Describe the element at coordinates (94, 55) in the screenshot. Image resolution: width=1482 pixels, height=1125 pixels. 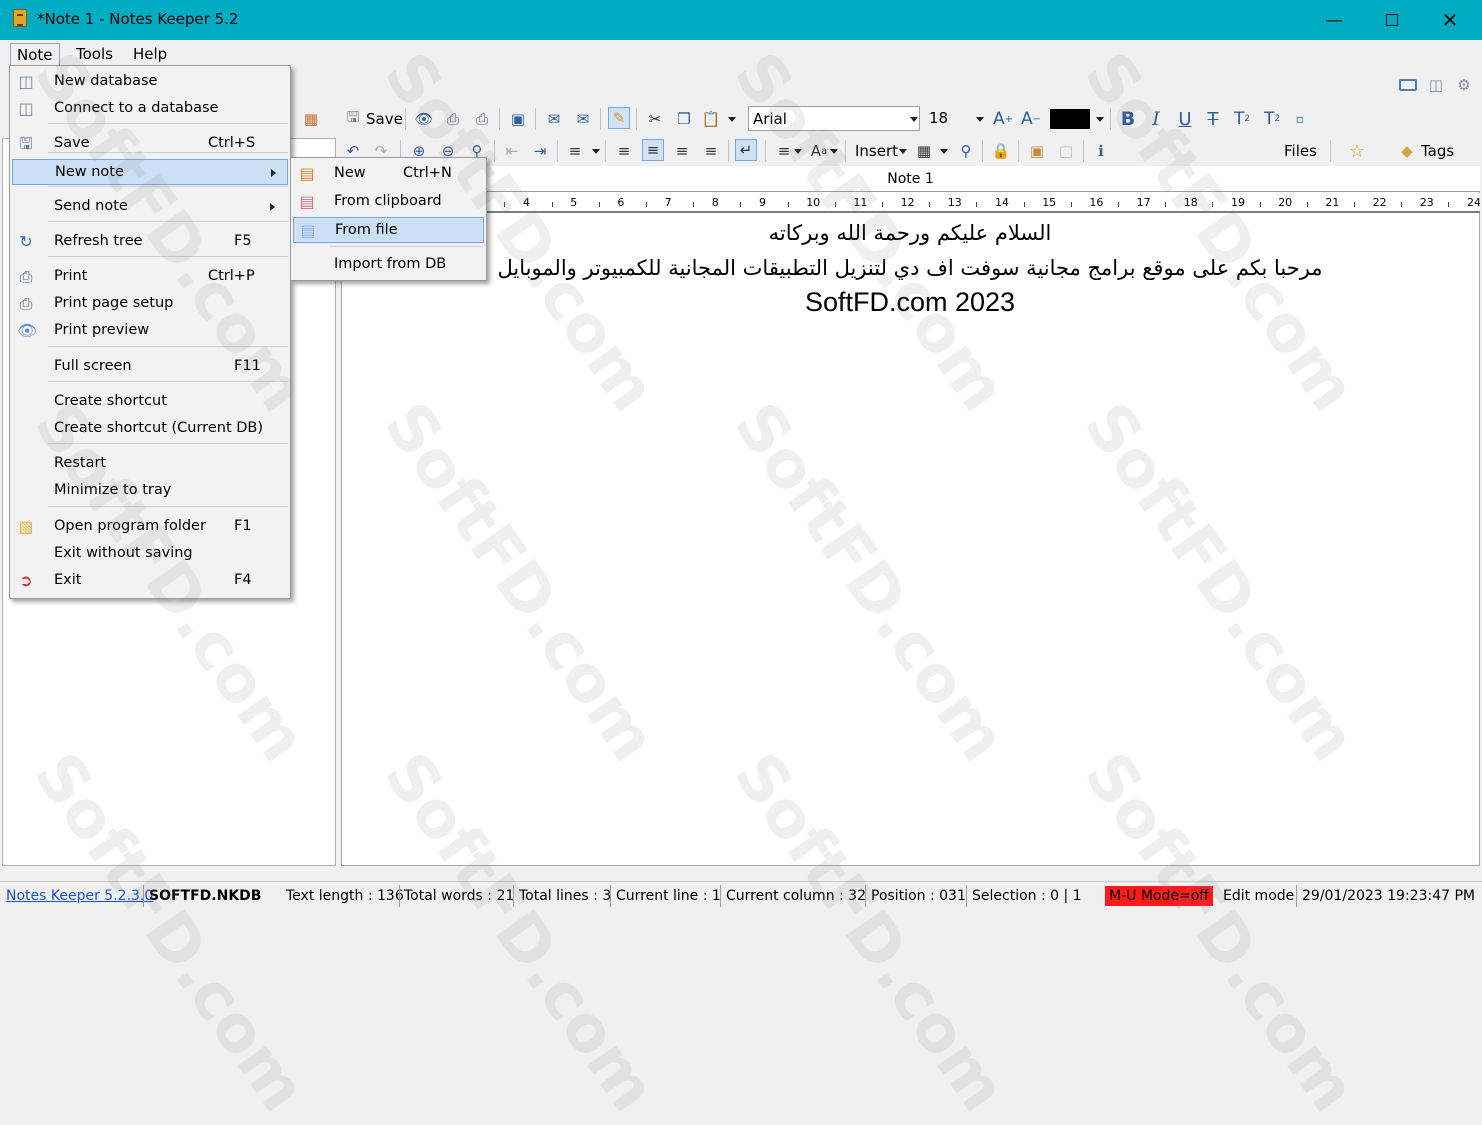
I see `menu-tools: Tools` at that location.